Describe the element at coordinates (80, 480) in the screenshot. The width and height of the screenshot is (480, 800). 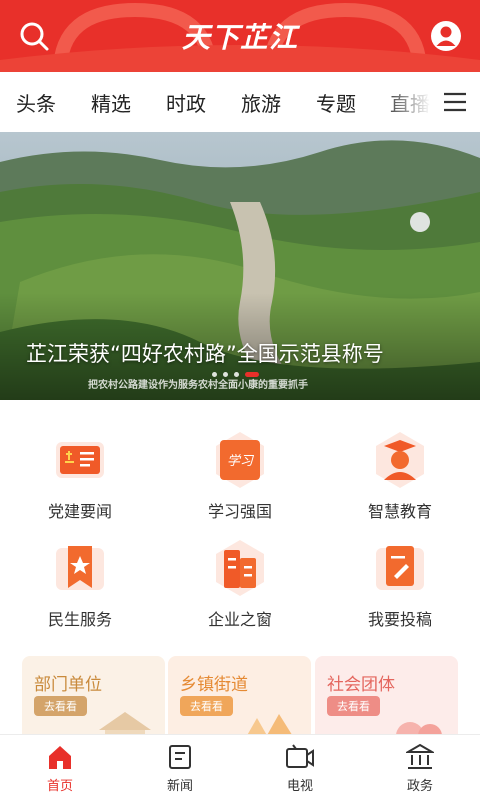
I see `service-party-news: 党建要闻` at that location.